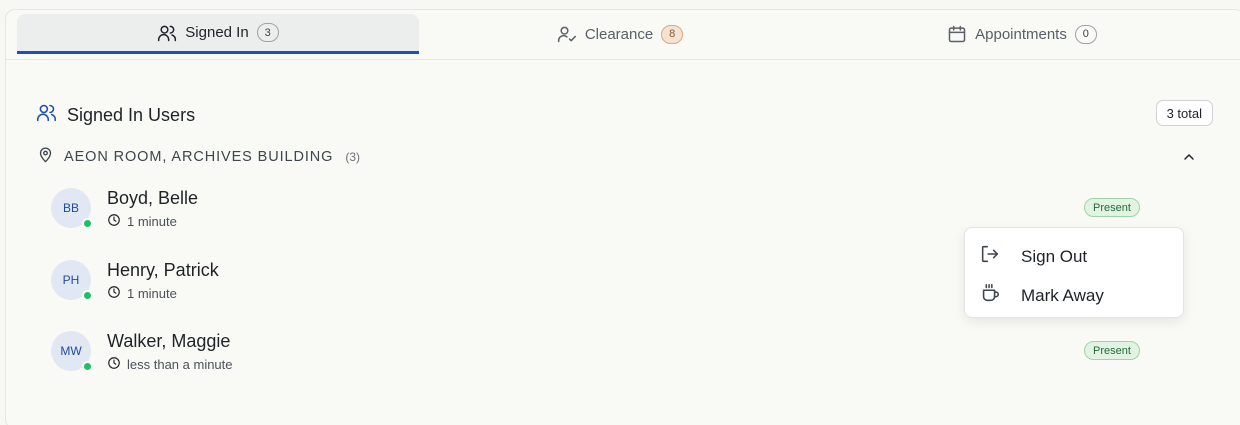 The height and width of the screenshot is (425, 1240). Describe the element at coordinates (990, 295) in the screenshot. I see `coffee-cup-icon` at that location.